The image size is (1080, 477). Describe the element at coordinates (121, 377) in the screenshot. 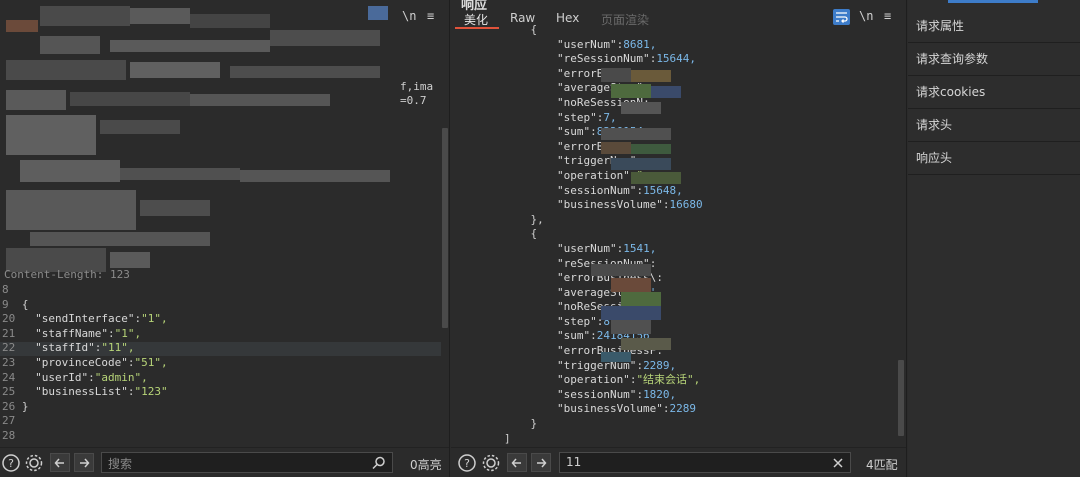

I see `json-value: "admin",` at that location.